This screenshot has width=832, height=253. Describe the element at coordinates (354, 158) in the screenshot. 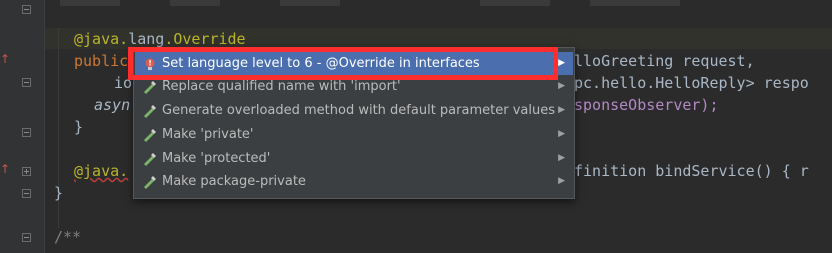

I see `menu-item-make-protected: Make 'protected' ▶` at that location.